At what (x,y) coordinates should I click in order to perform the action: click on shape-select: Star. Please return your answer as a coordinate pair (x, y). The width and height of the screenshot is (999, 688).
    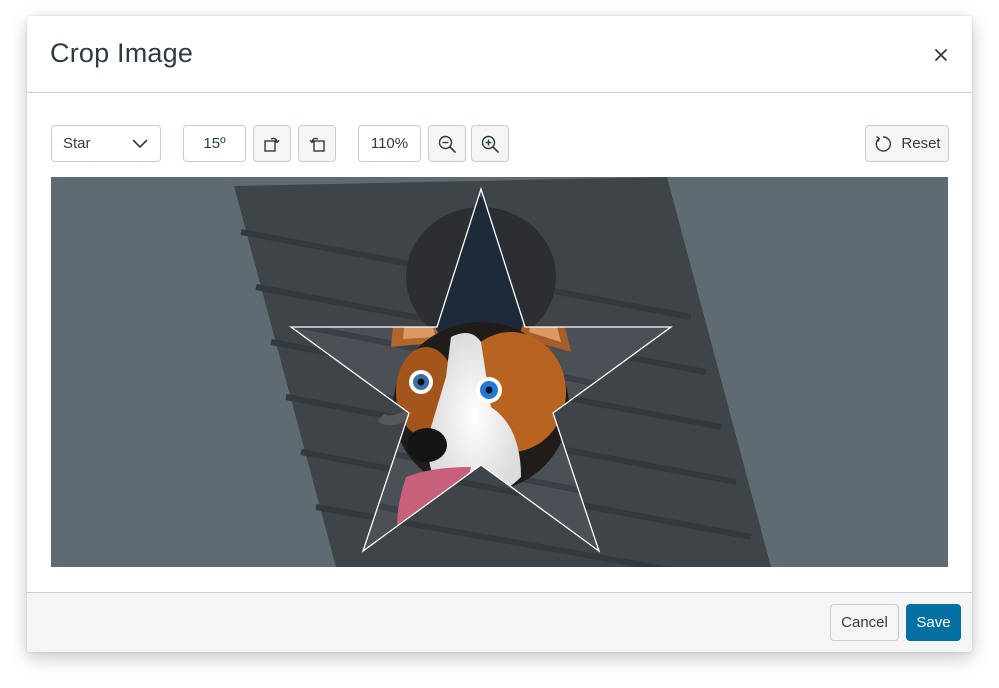
    Looking at the image, I should click on (106, 143).